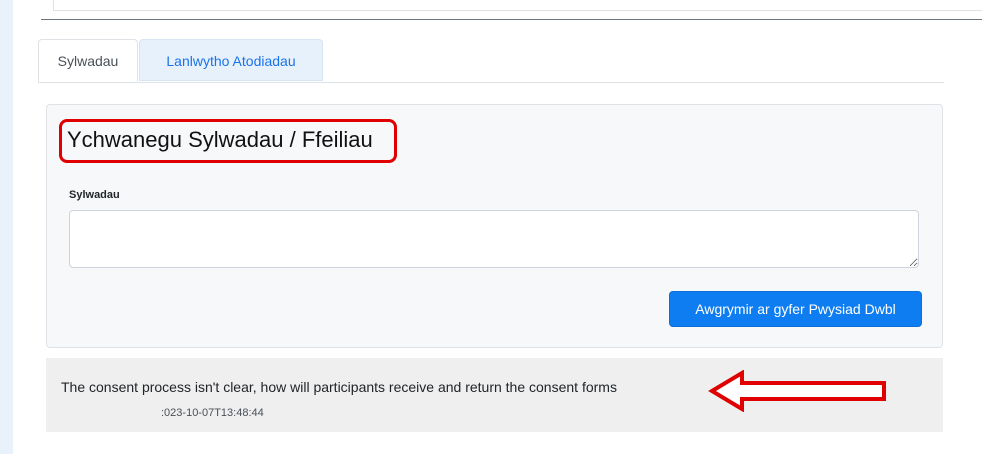 This screenshot has height=454, width=982. I want to click on previous-section-bottom, so click(517, 5).